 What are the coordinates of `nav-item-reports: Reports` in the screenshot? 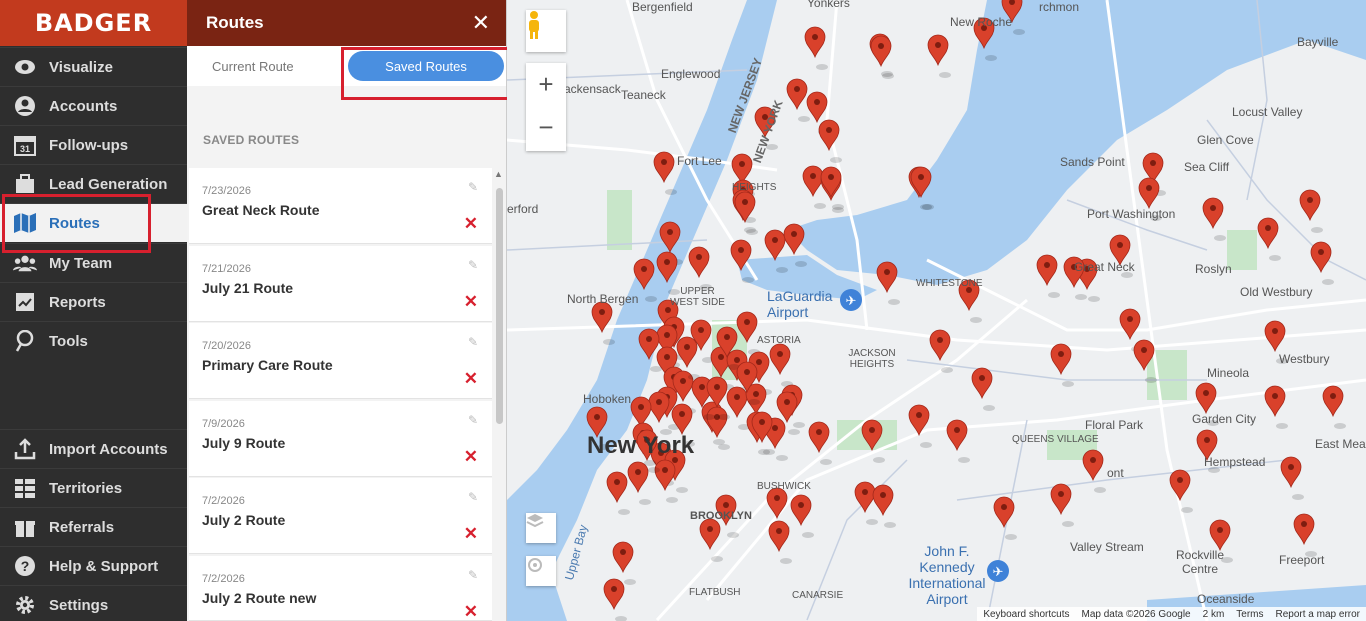 It's located at (93, 301).